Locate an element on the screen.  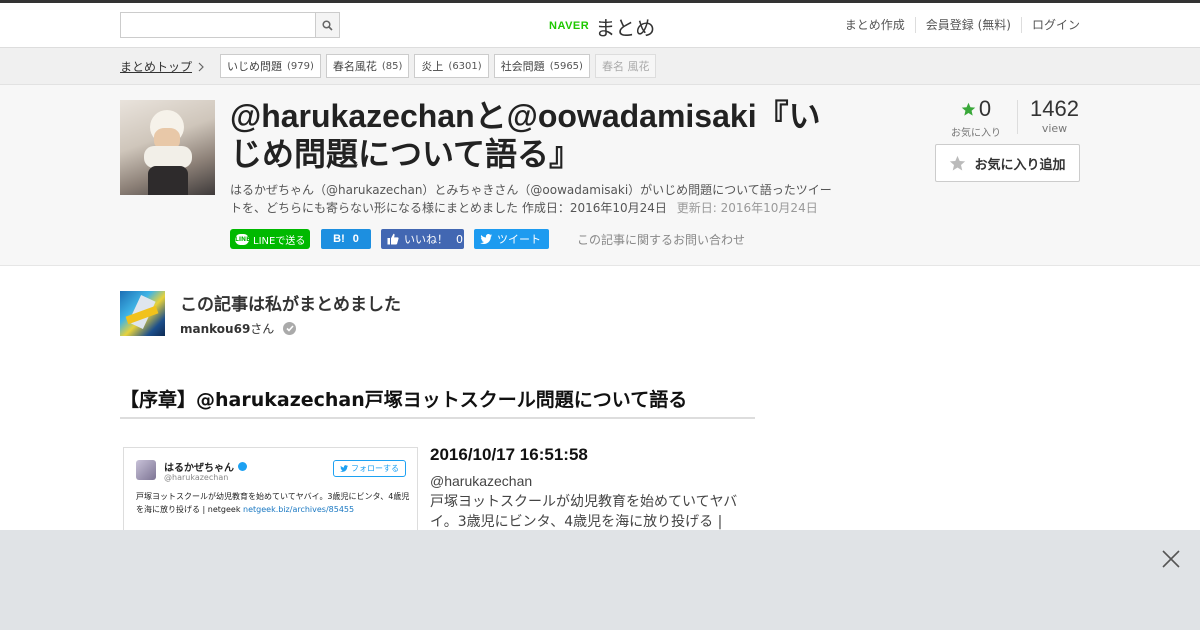
line-share-label: LINEで送る is located at coordinates (279, 241).